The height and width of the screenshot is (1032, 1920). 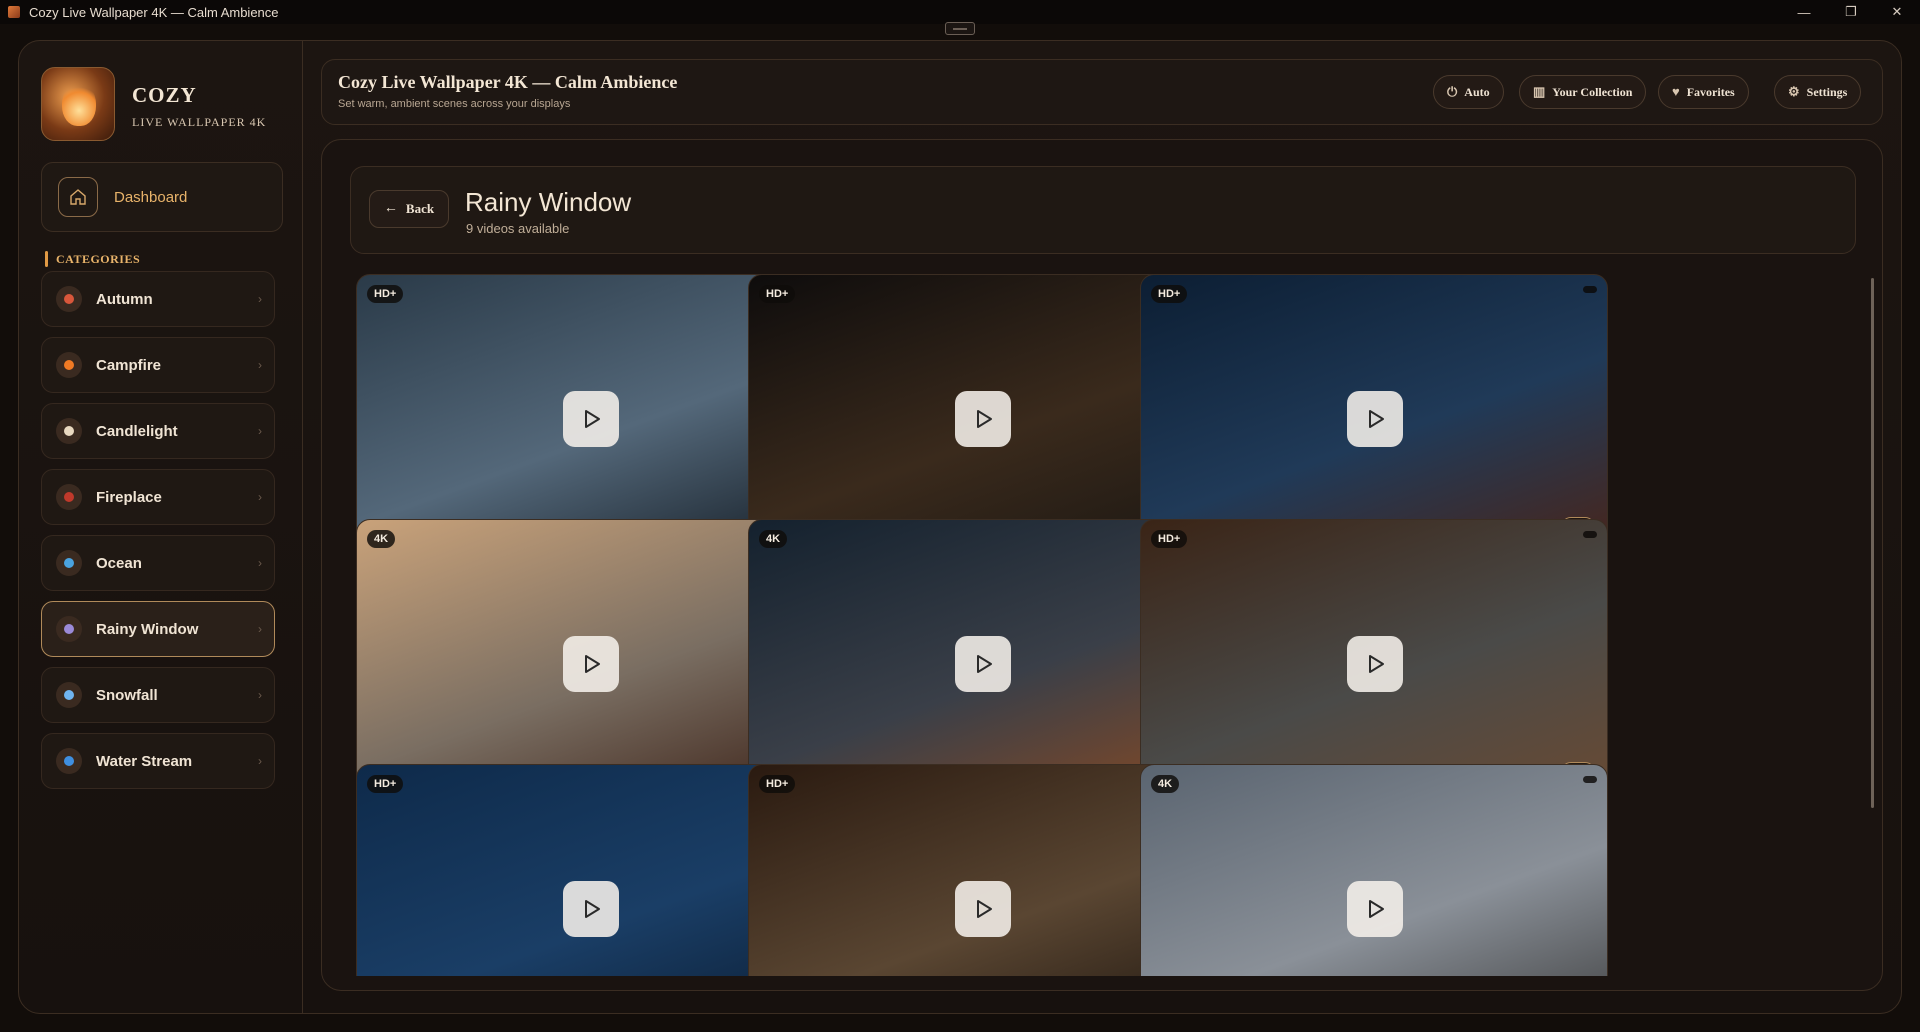 I want to click on brand-subtitle: LIVE WALLPAPER 4K, so click(x=199, y=122).